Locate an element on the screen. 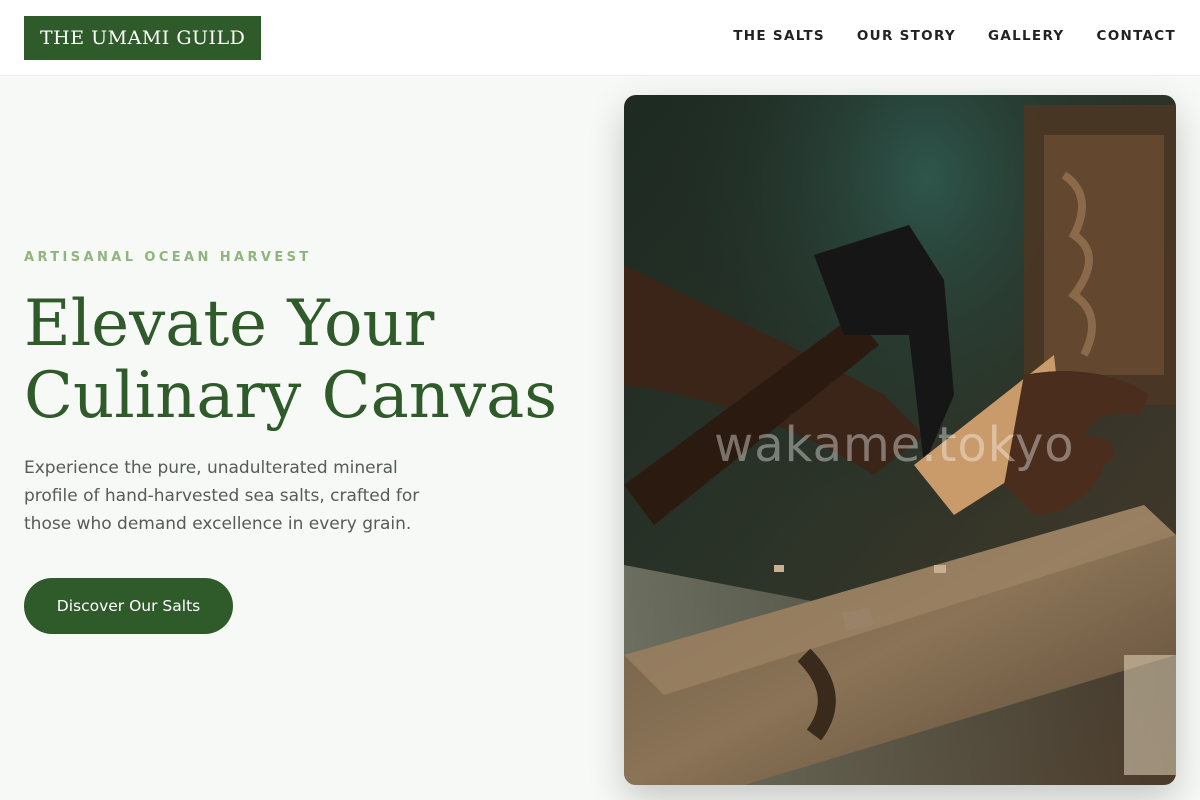  nav-link-the-salts: THE SALTS is located at coordinates (779, 36).